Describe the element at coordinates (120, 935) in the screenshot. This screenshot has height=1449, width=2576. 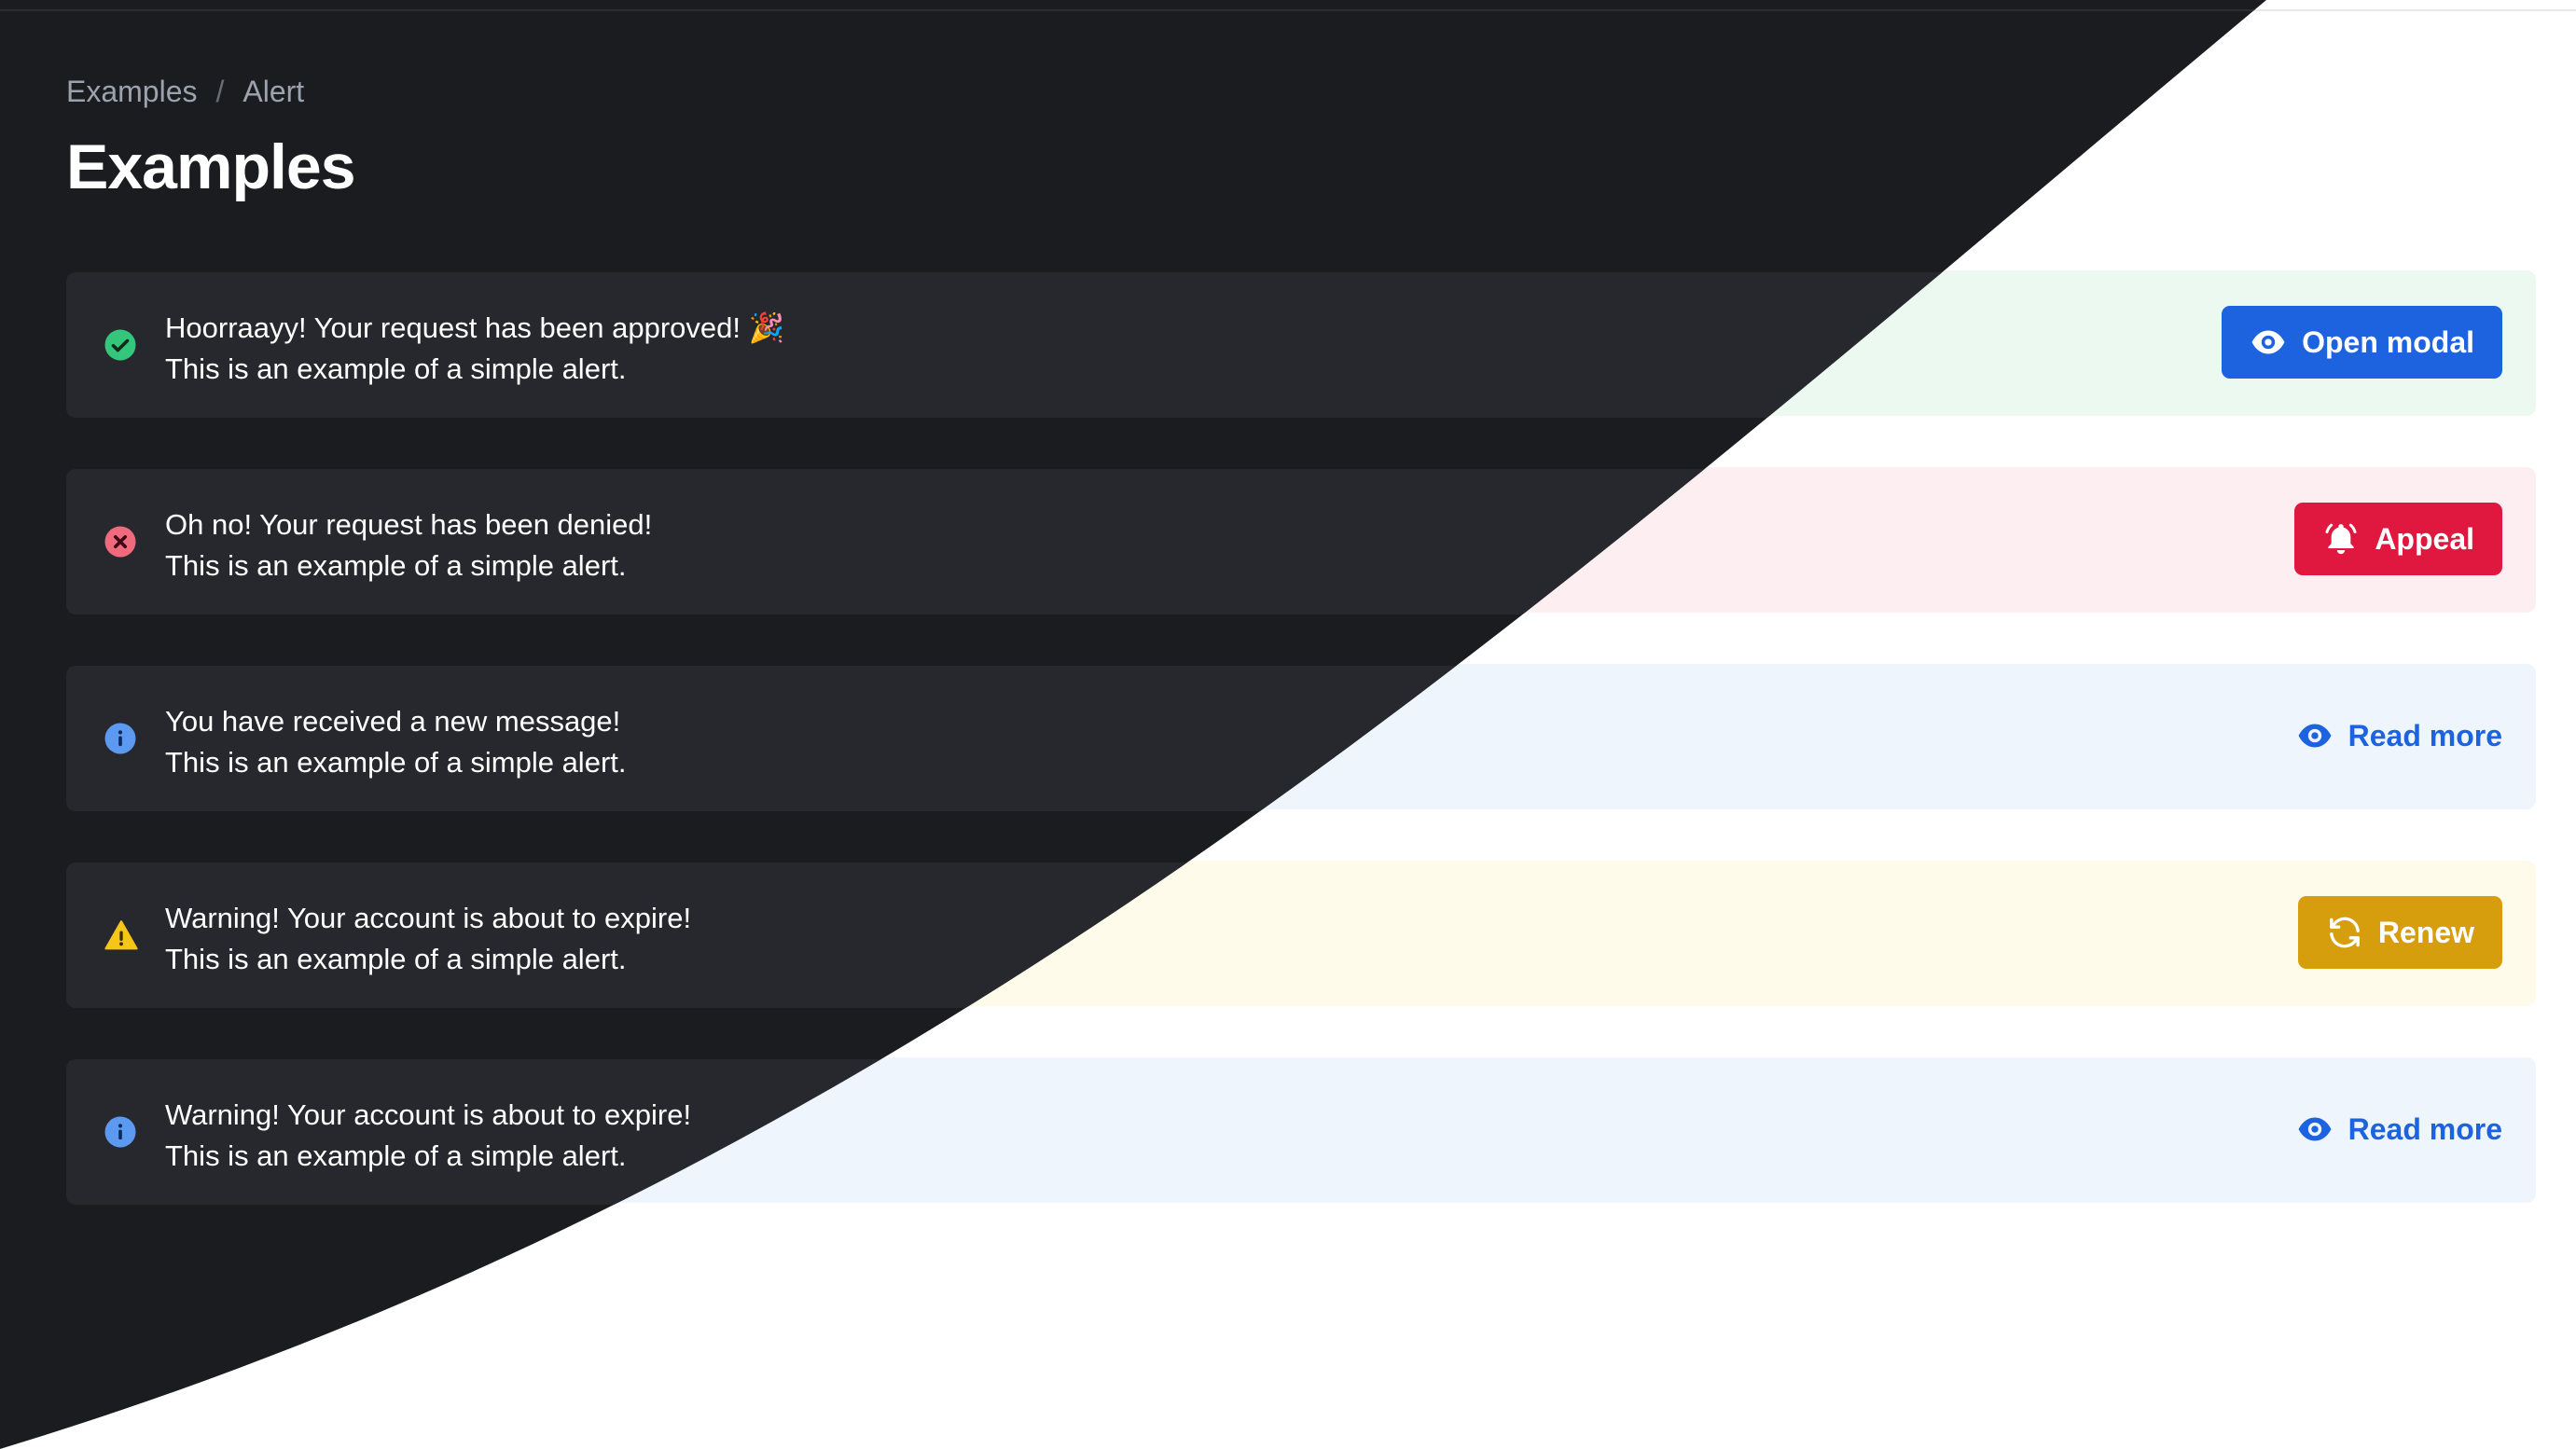
I see `warning-triangle-icon` at that location.